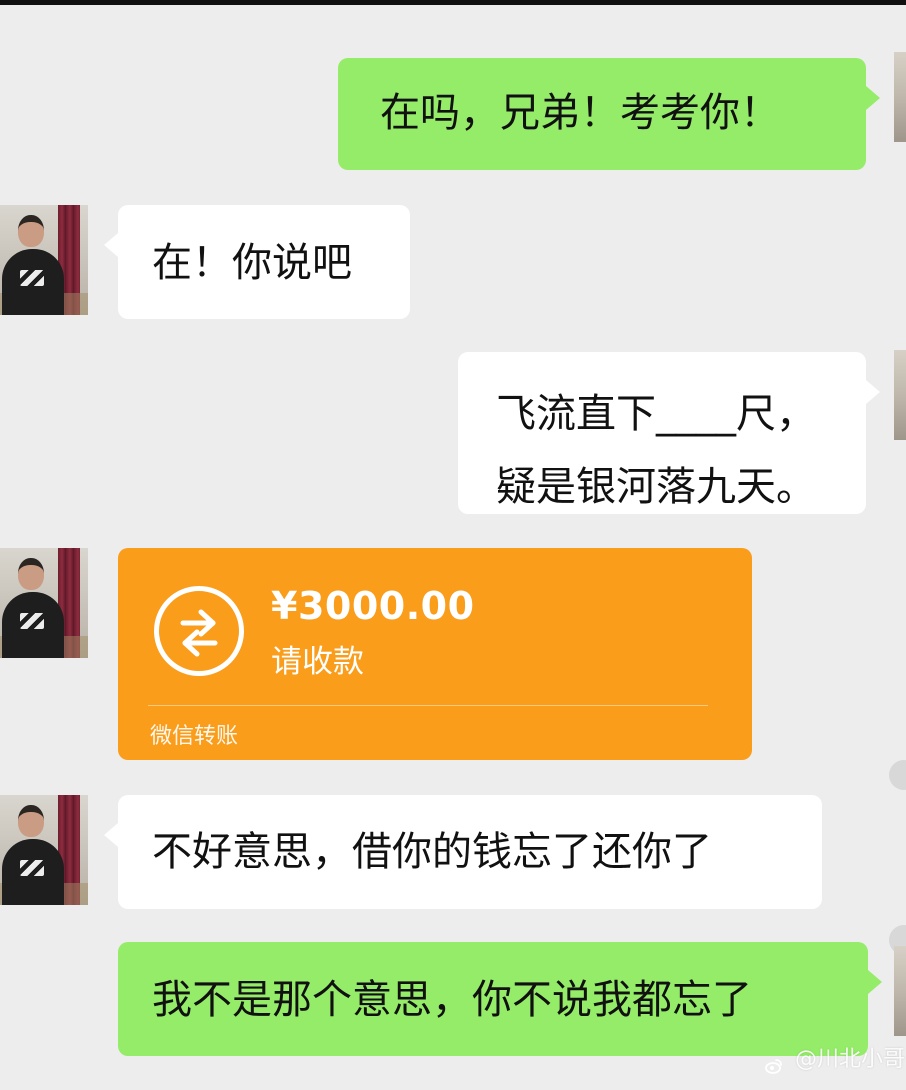 Image resolution: width=906 pixels, height=1090 pixels. I want to click on transfer-footer: 微信转账, so click(194, 736).